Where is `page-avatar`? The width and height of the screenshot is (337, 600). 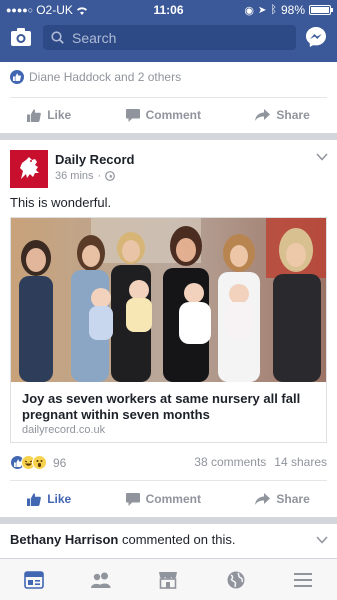 page-avatar is located at coordinates (29, 169).